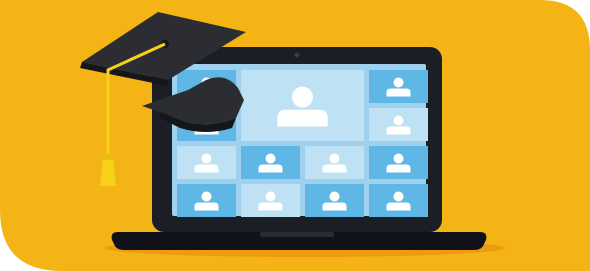  I want to click on laptop-hinge, so click(297, 234).